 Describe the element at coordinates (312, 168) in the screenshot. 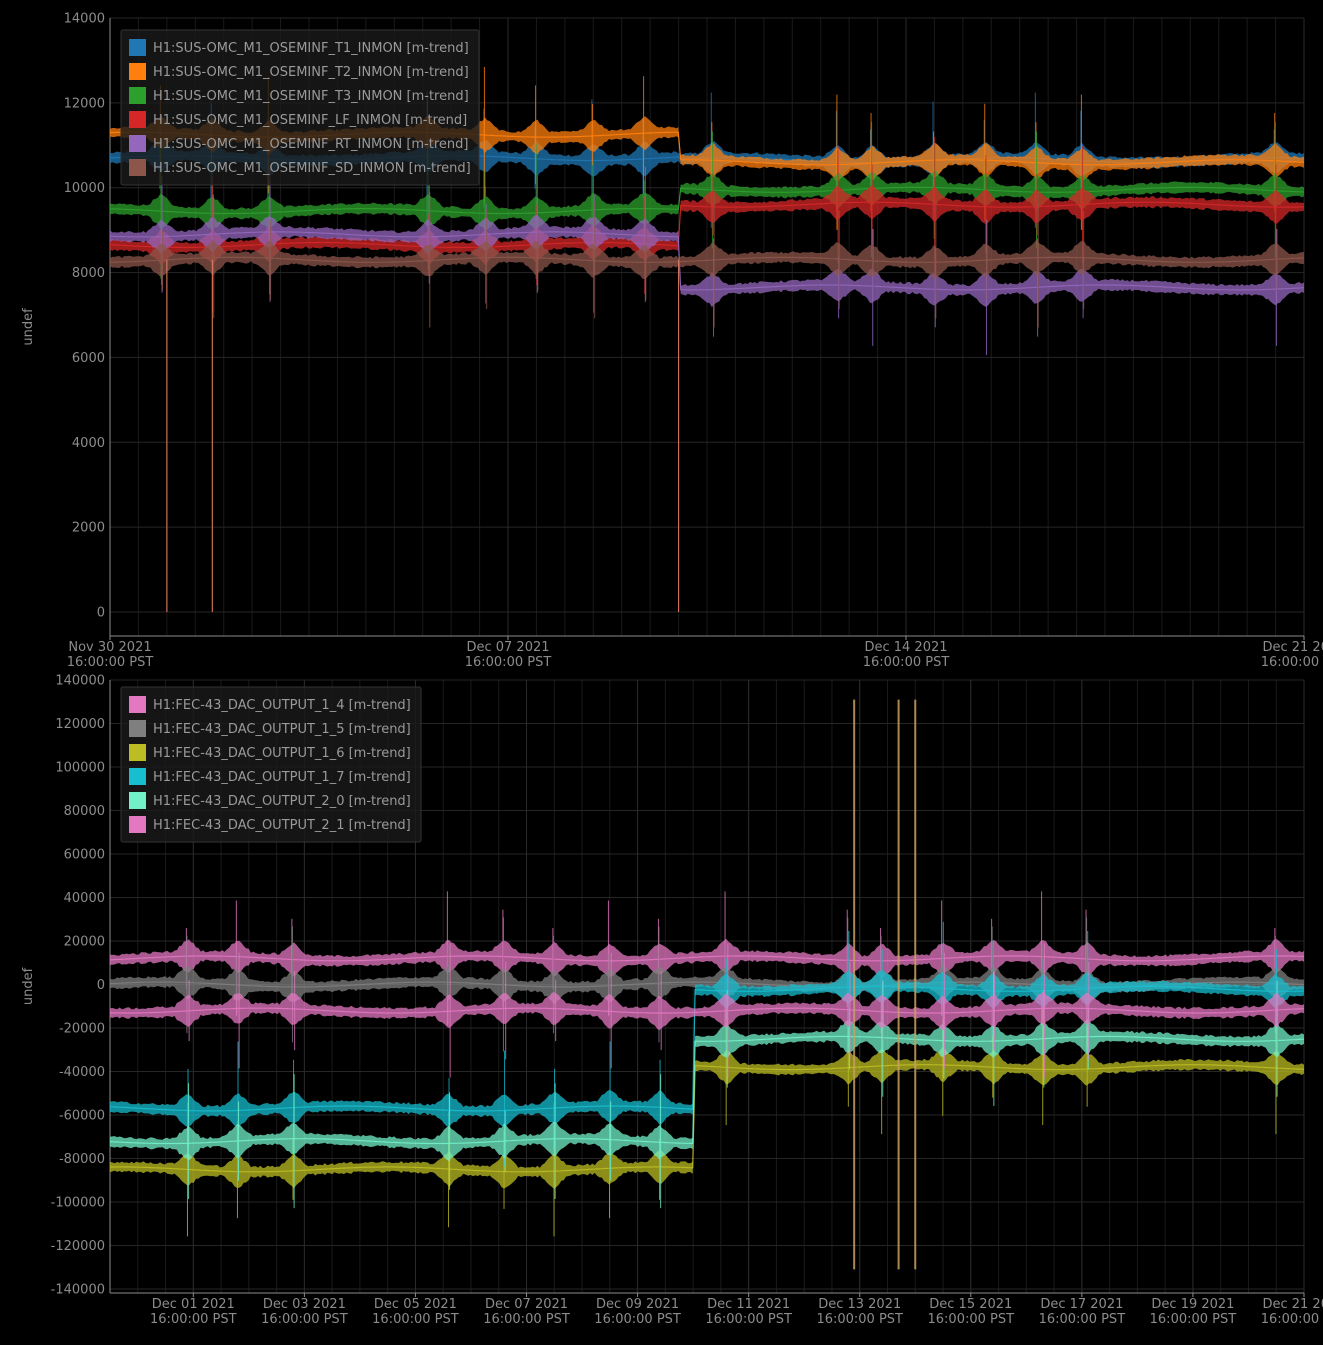

I see `legend-label: H1:SUS-OMC_M1_OSEMINF_SD_INMON [m-trend]` at that location.